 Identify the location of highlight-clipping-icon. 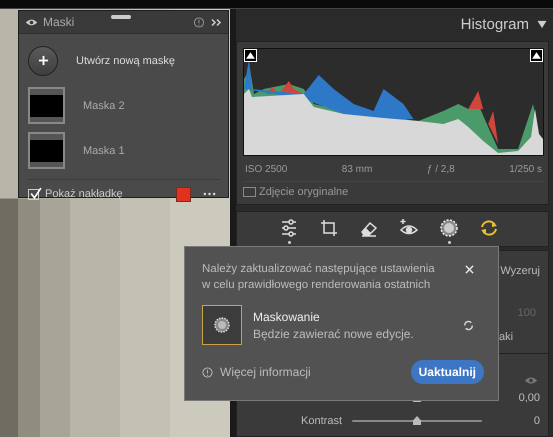
(536, 55).